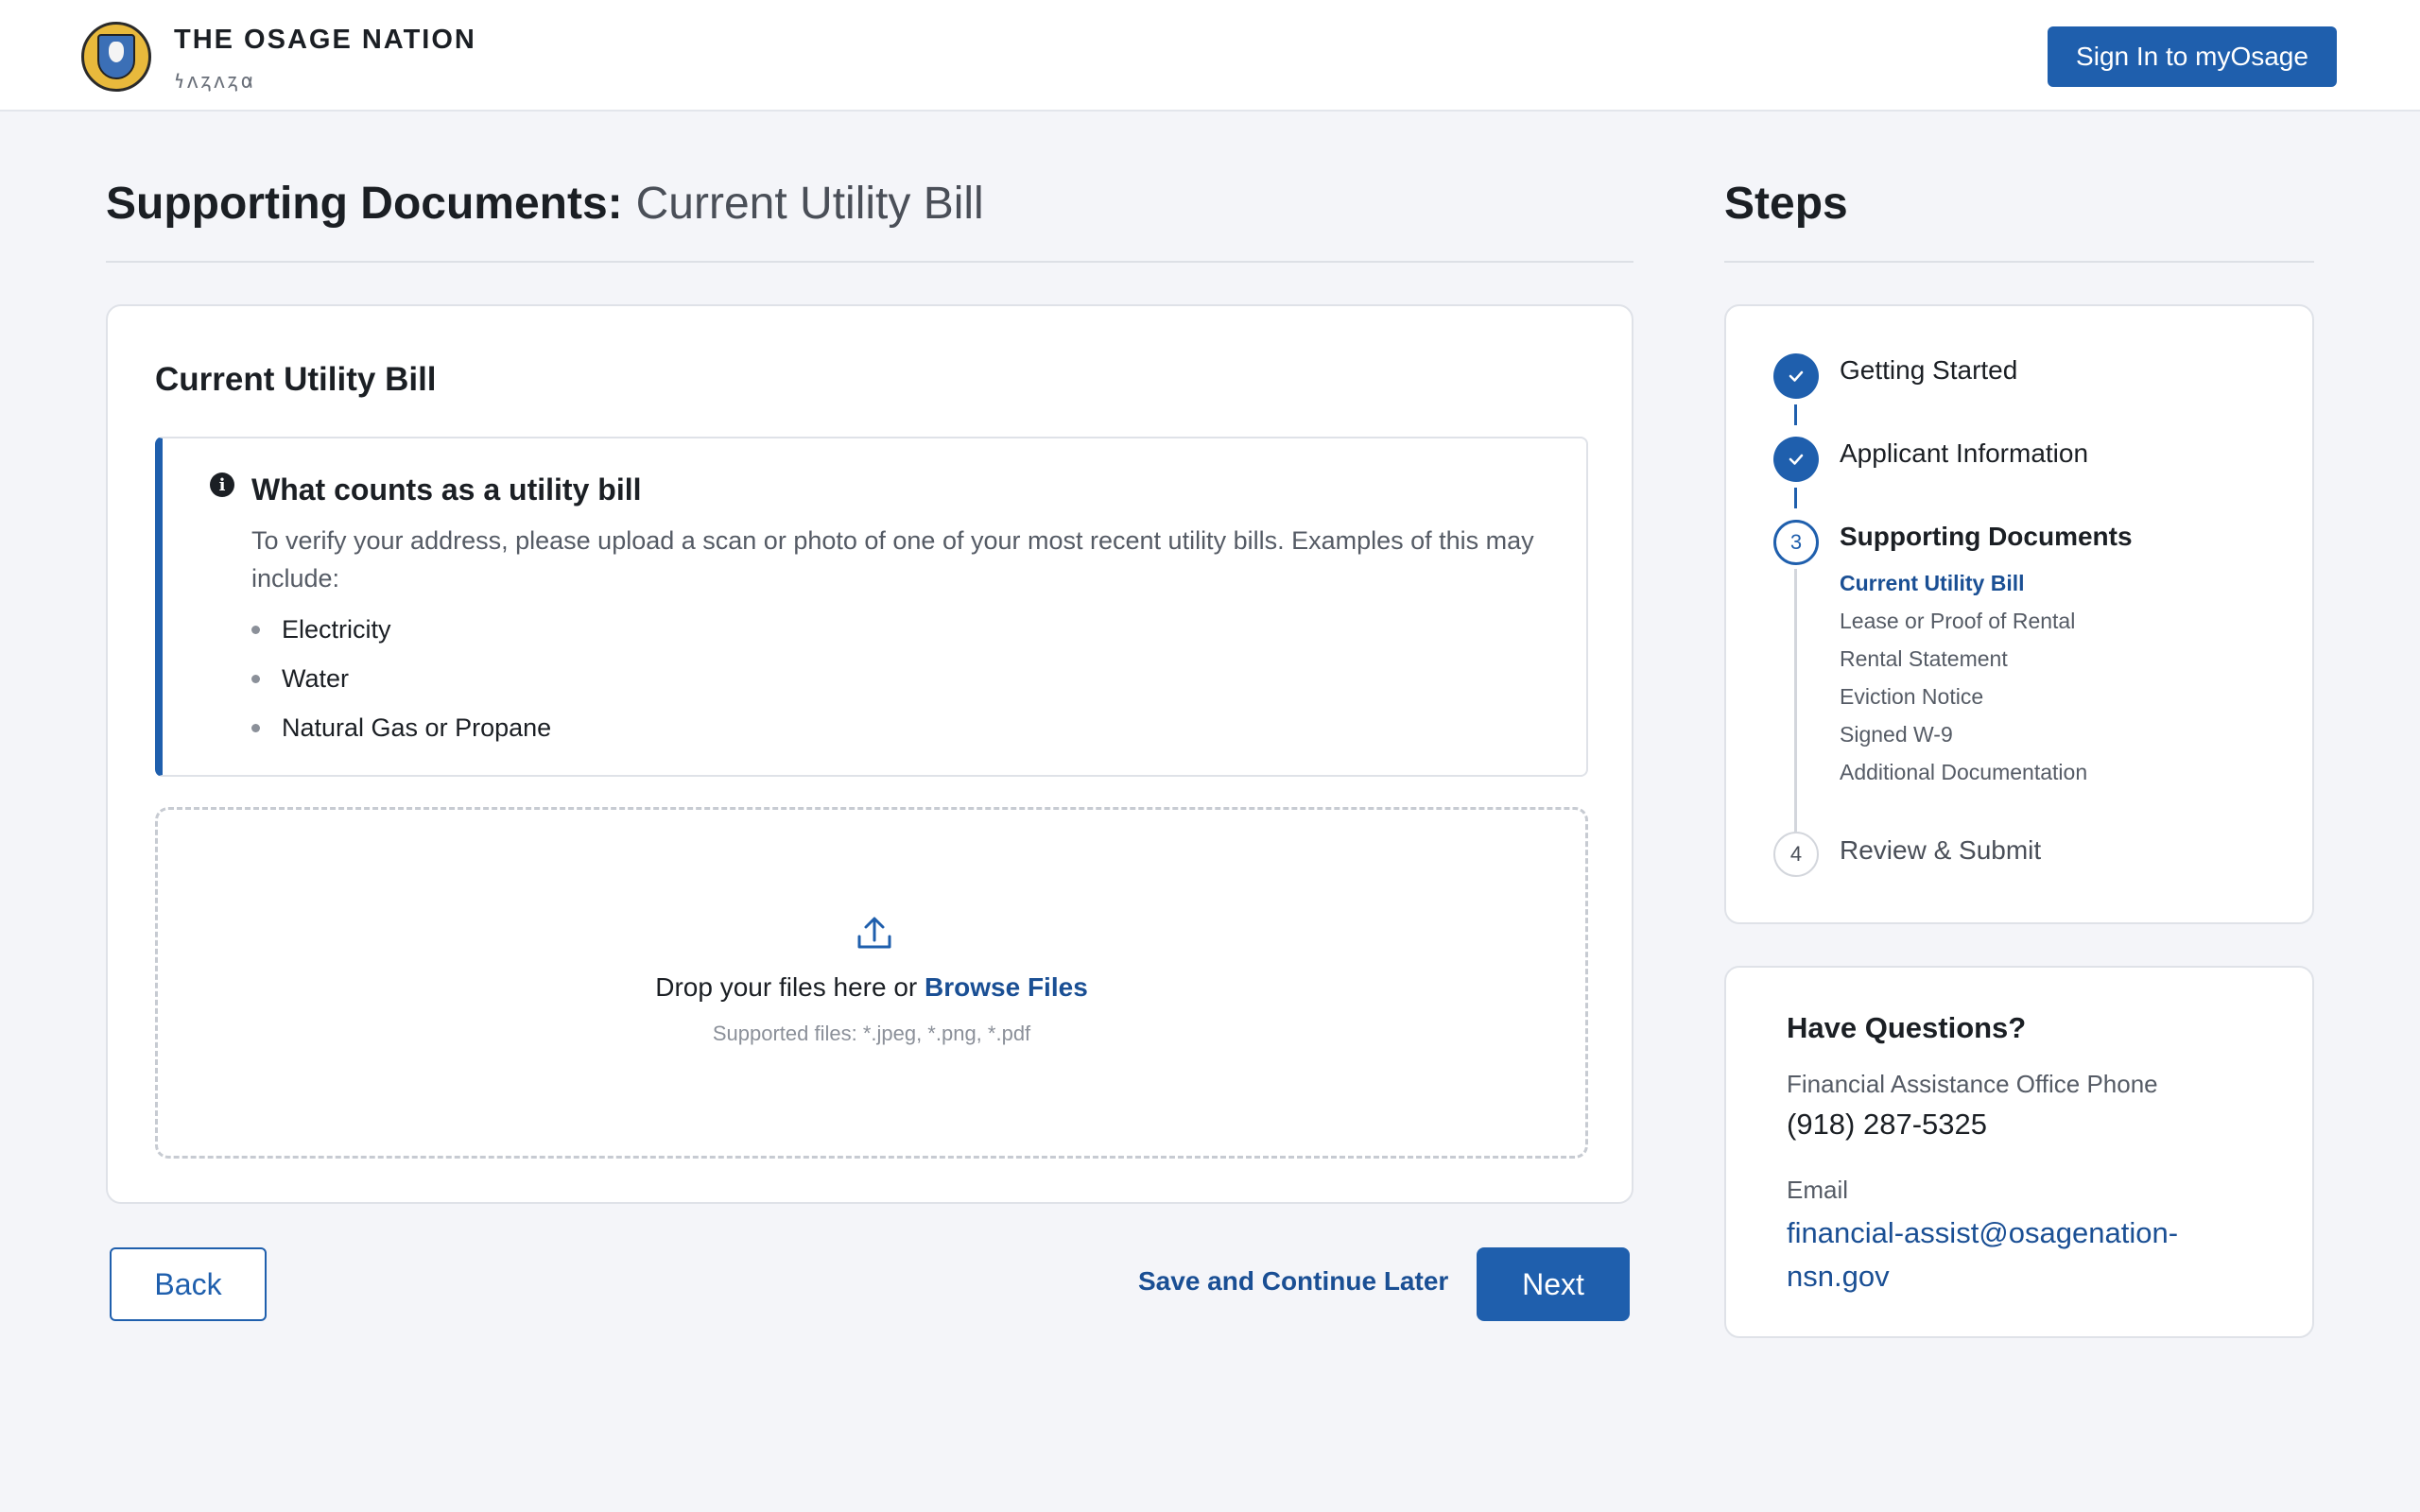 This screenshot has width=2420, height=1512. Describe the element at coordinates (1796, 542) in the screenshot. I see `step-3-current-indicator: 3` at that location.